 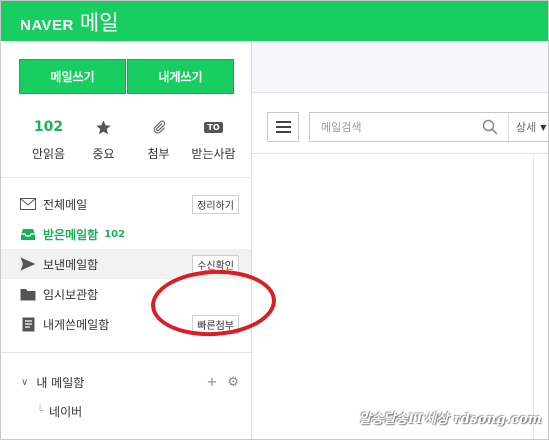 What do you see at coordinates (159, 127) in the screenshot?
I see `paperclip-icon` at bounding box center [159, 127].